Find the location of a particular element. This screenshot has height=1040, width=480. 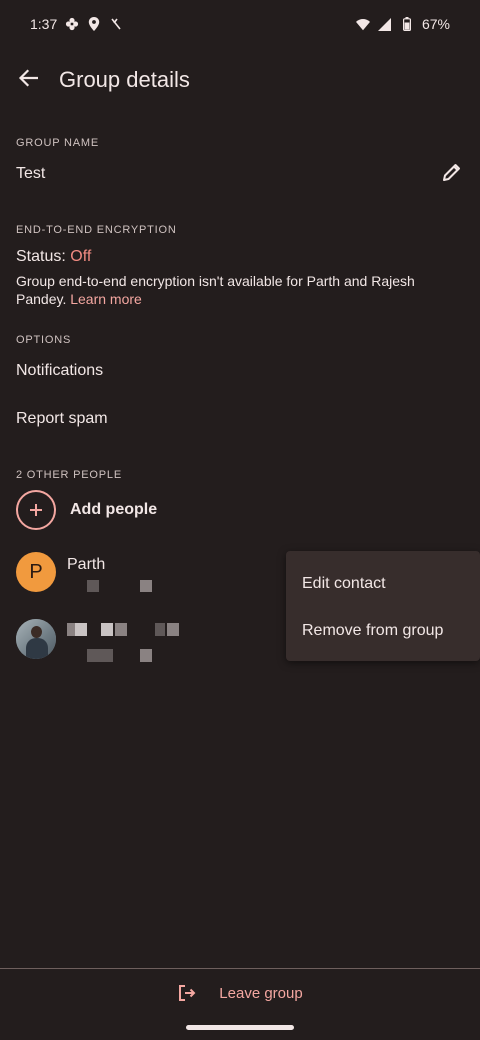

status-bar-right: 67% is located at coordinates (402, 24).